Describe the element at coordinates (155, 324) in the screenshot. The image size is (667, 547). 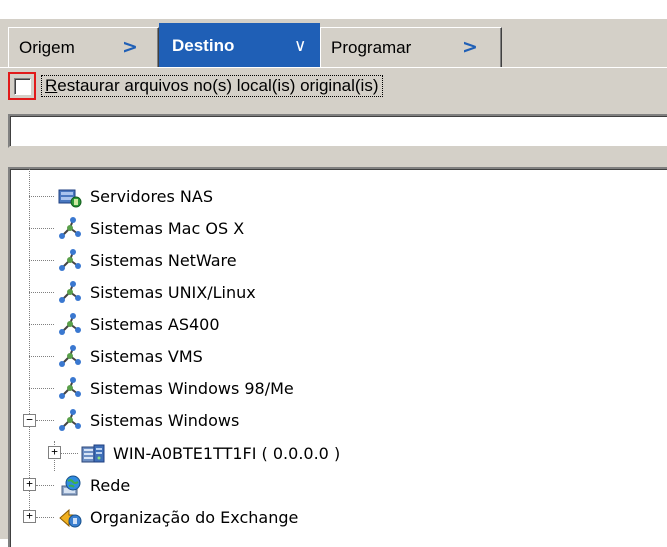
I see `tree-item-label: Sistemas AS400` at that location.